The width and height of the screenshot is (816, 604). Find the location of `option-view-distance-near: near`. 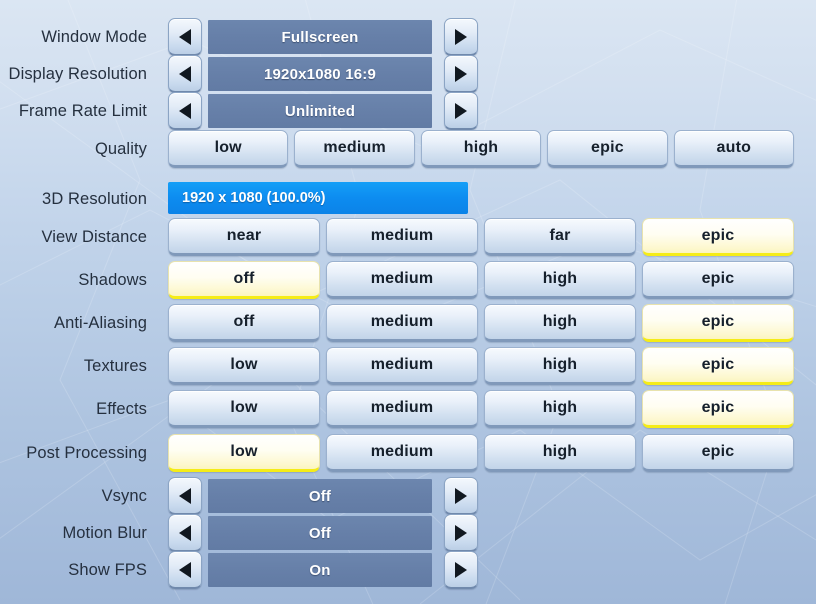

option-view-distance-near: near is located at coordinates (244, 237).